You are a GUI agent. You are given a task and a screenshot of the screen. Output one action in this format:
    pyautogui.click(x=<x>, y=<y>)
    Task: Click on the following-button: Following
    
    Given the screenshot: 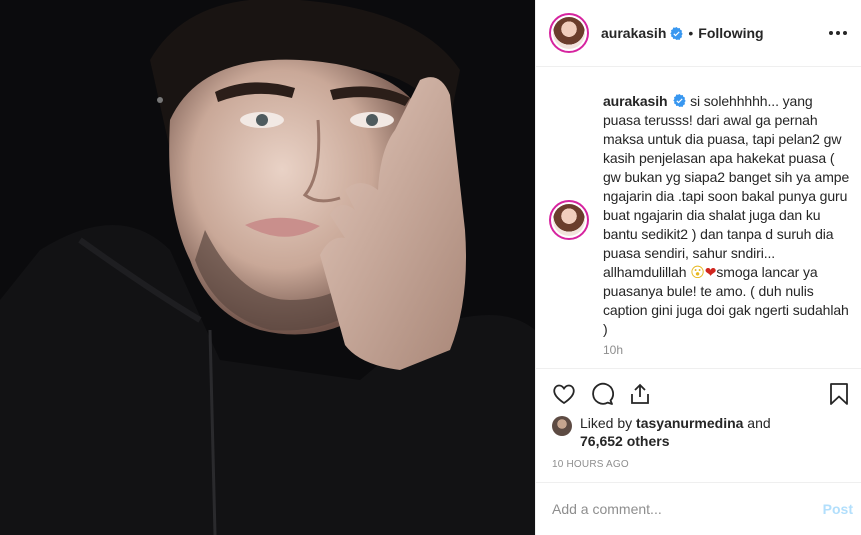 What is the action you would take?
    pyautogui.click(x=730, y=33)
    